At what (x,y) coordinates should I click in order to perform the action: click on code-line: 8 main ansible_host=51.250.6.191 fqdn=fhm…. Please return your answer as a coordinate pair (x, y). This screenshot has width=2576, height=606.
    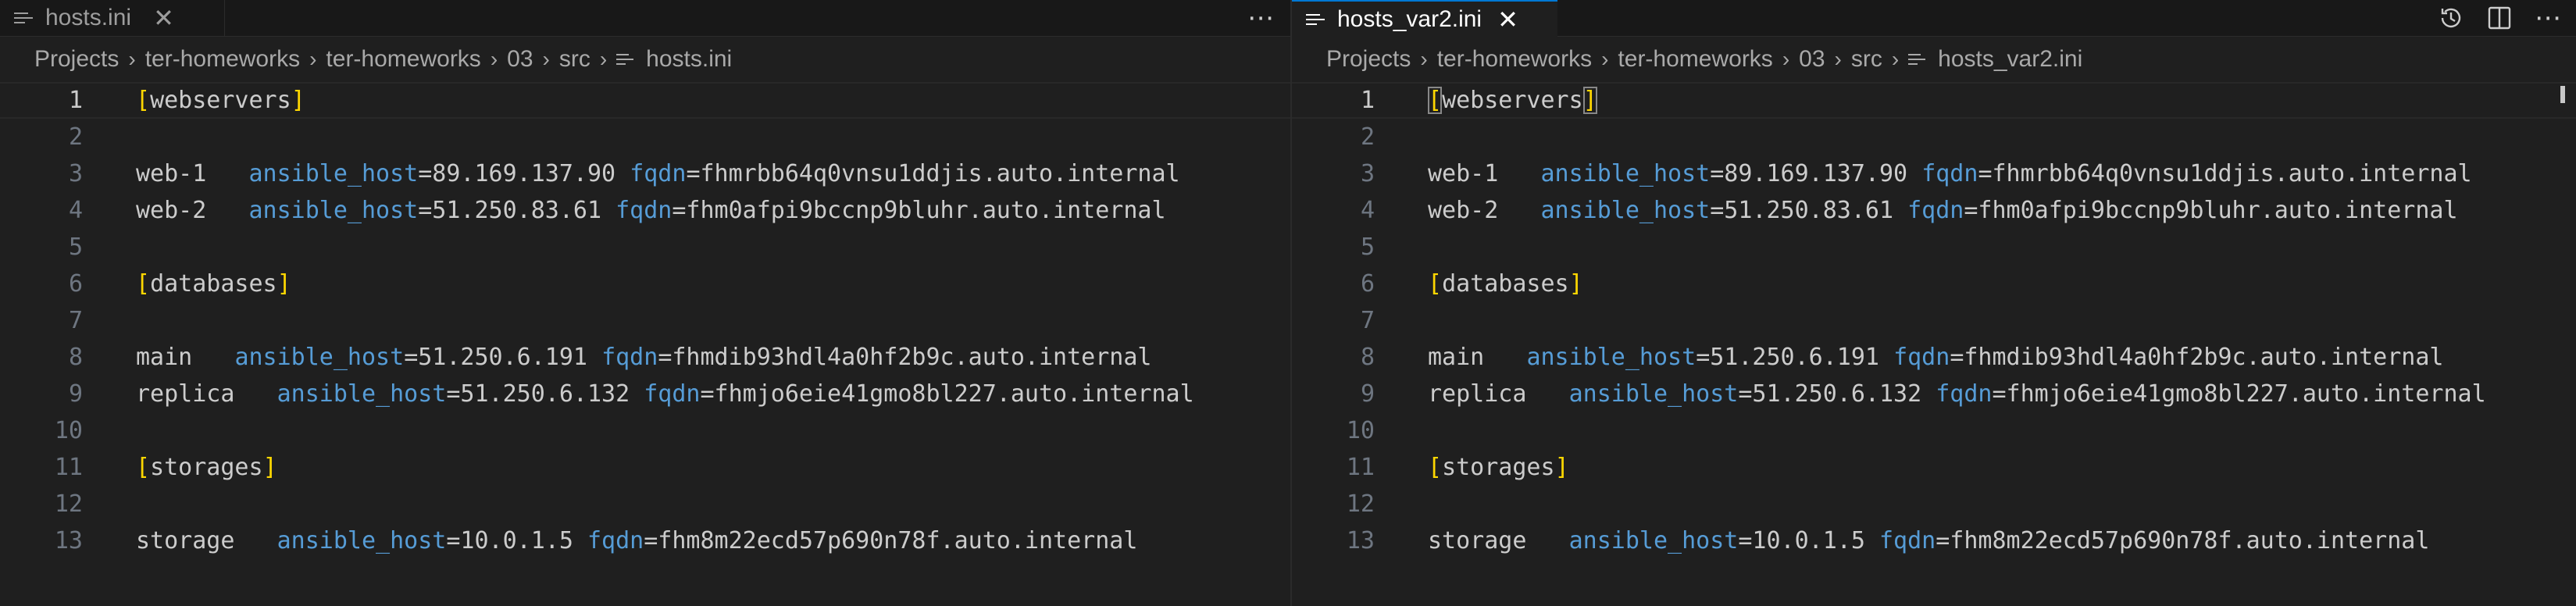
    Looking at the image, I should click on (645, 357).